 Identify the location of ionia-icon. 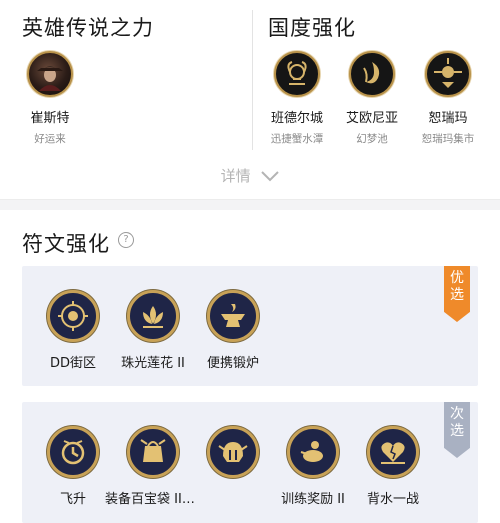
(372, 74).